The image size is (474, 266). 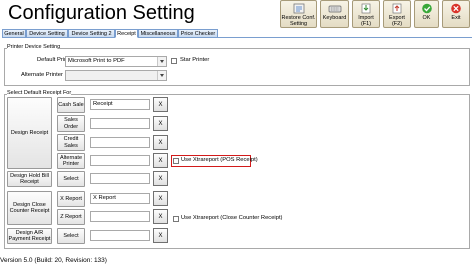 I want to click on printer-device-setting-label: Printer Device Setting, so click(x=34, y=47).